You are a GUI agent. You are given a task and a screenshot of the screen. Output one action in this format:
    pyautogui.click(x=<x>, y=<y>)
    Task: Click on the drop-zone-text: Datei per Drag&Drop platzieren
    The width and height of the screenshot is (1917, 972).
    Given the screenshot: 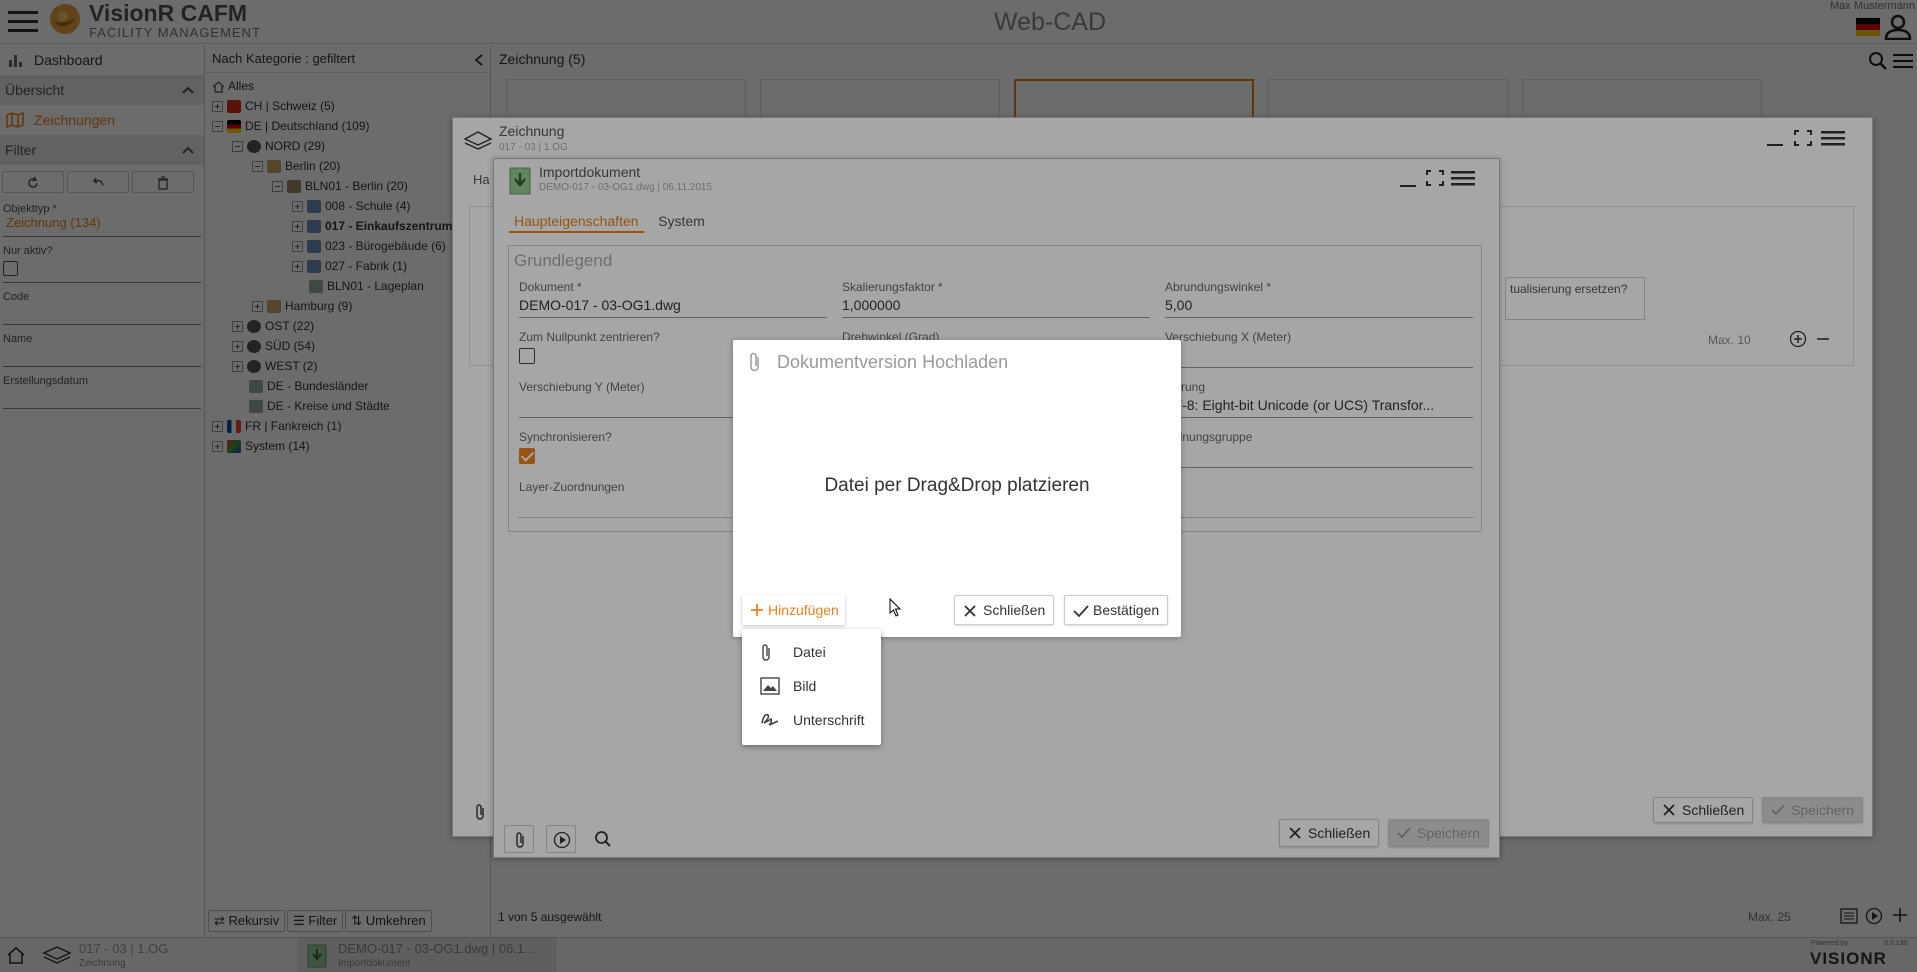 What is the action you would take?
    pyautogui.click(x=957, y=486)
    